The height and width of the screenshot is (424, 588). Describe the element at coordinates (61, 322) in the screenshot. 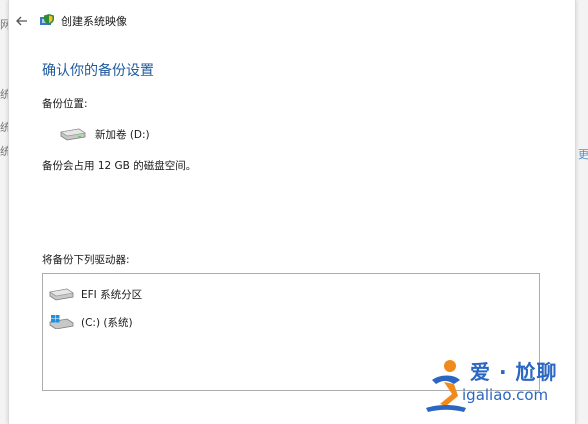

I see `windows-drive-icon` at that location.